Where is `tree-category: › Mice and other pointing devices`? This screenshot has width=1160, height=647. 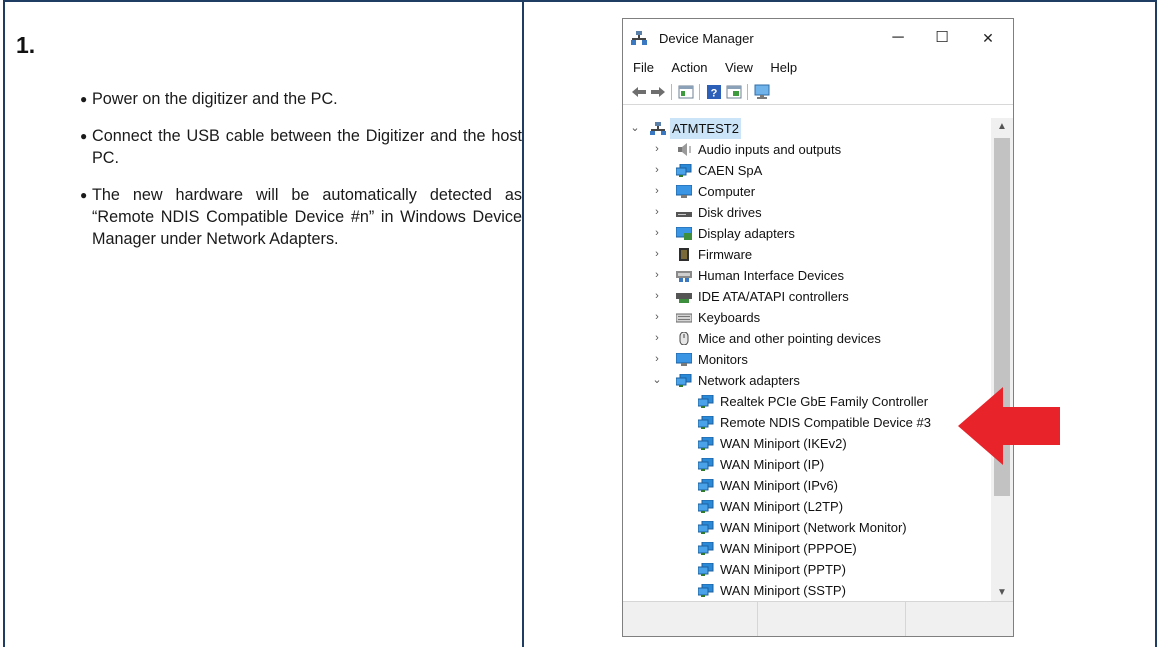 tree-category: › Mice and other pointing devices is located at coordinates (807, 338).